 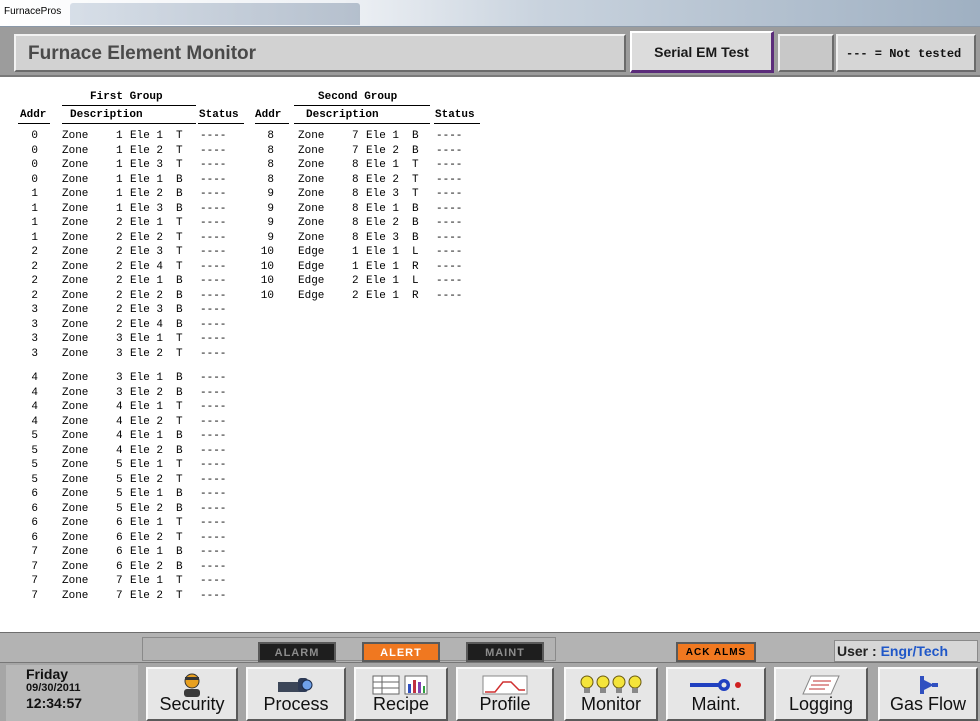 I want to click on table-row: 6 Zone 6 Ele 2 T ----, so click(x=125, y=538).